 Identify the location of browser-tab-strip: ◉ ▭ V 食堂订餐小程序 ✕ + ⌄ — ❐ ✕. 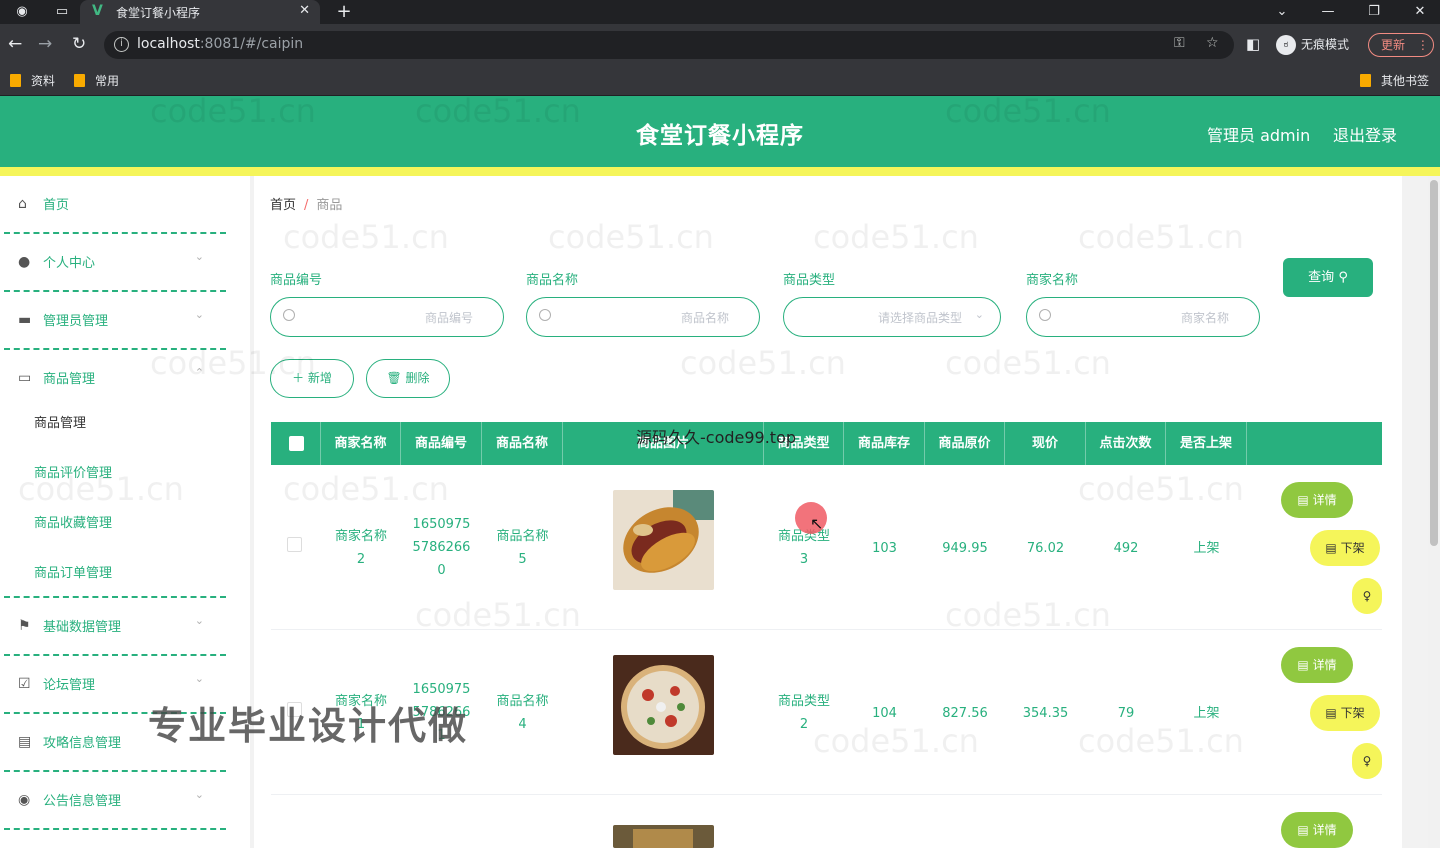
(720, 12).